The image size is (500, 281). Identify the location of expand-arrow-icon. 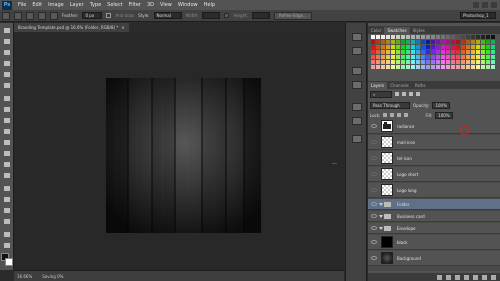
(381, 228).